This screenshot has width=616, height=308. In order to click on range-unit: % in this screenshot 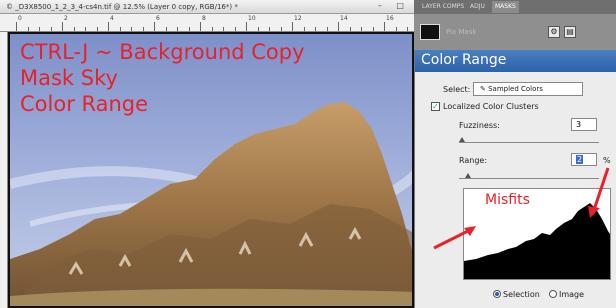, I will do `click(607, 160)`.